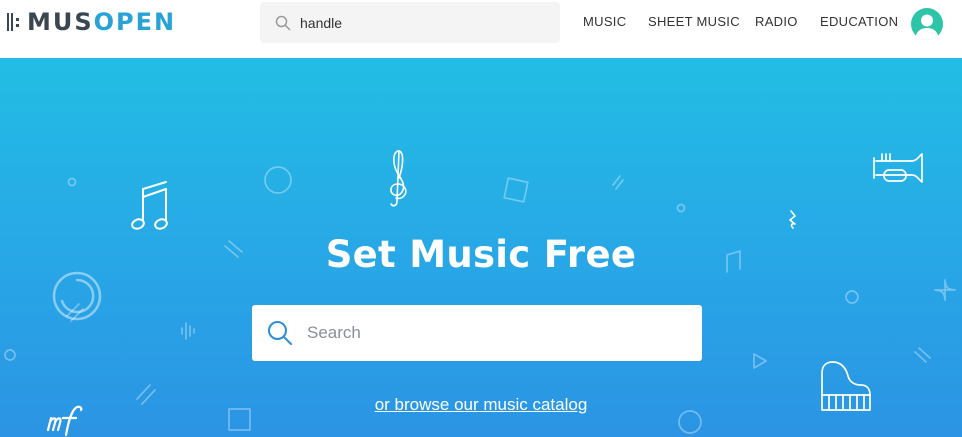 The image size is (962, 437). I want to click on logo-text: MUSOPEN, so click(102, 22).